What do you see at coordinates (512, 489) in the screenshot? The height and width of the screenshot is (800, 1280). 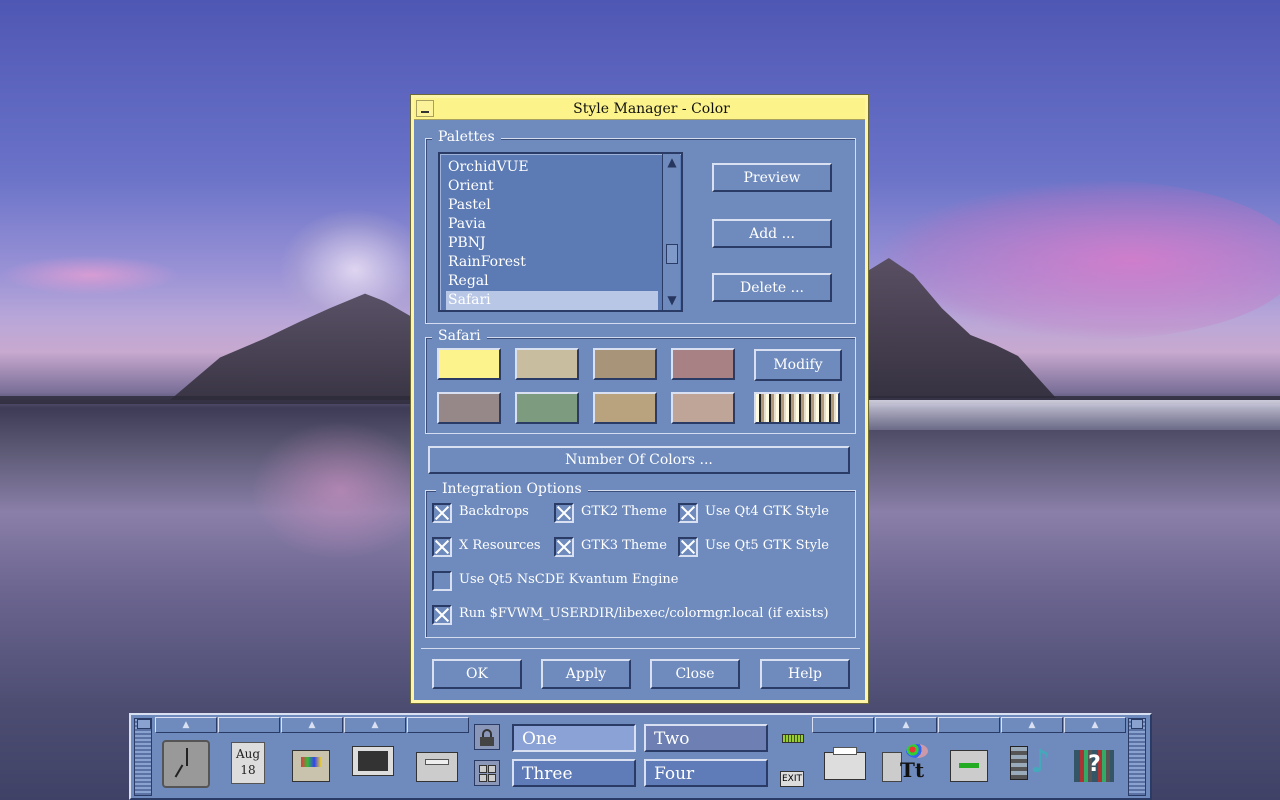 I see `integration-options-label: Integration Options` at bounding box center [512, 489].